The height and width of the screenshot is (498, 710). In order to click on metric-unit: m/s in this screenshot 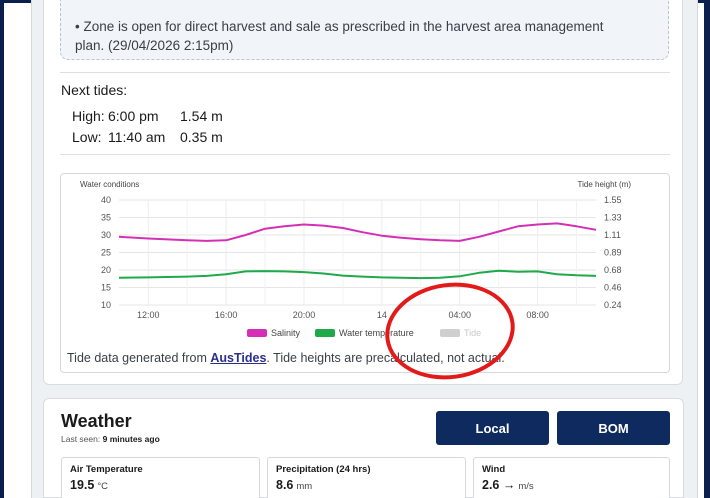, I will do `click(526, 486)`.